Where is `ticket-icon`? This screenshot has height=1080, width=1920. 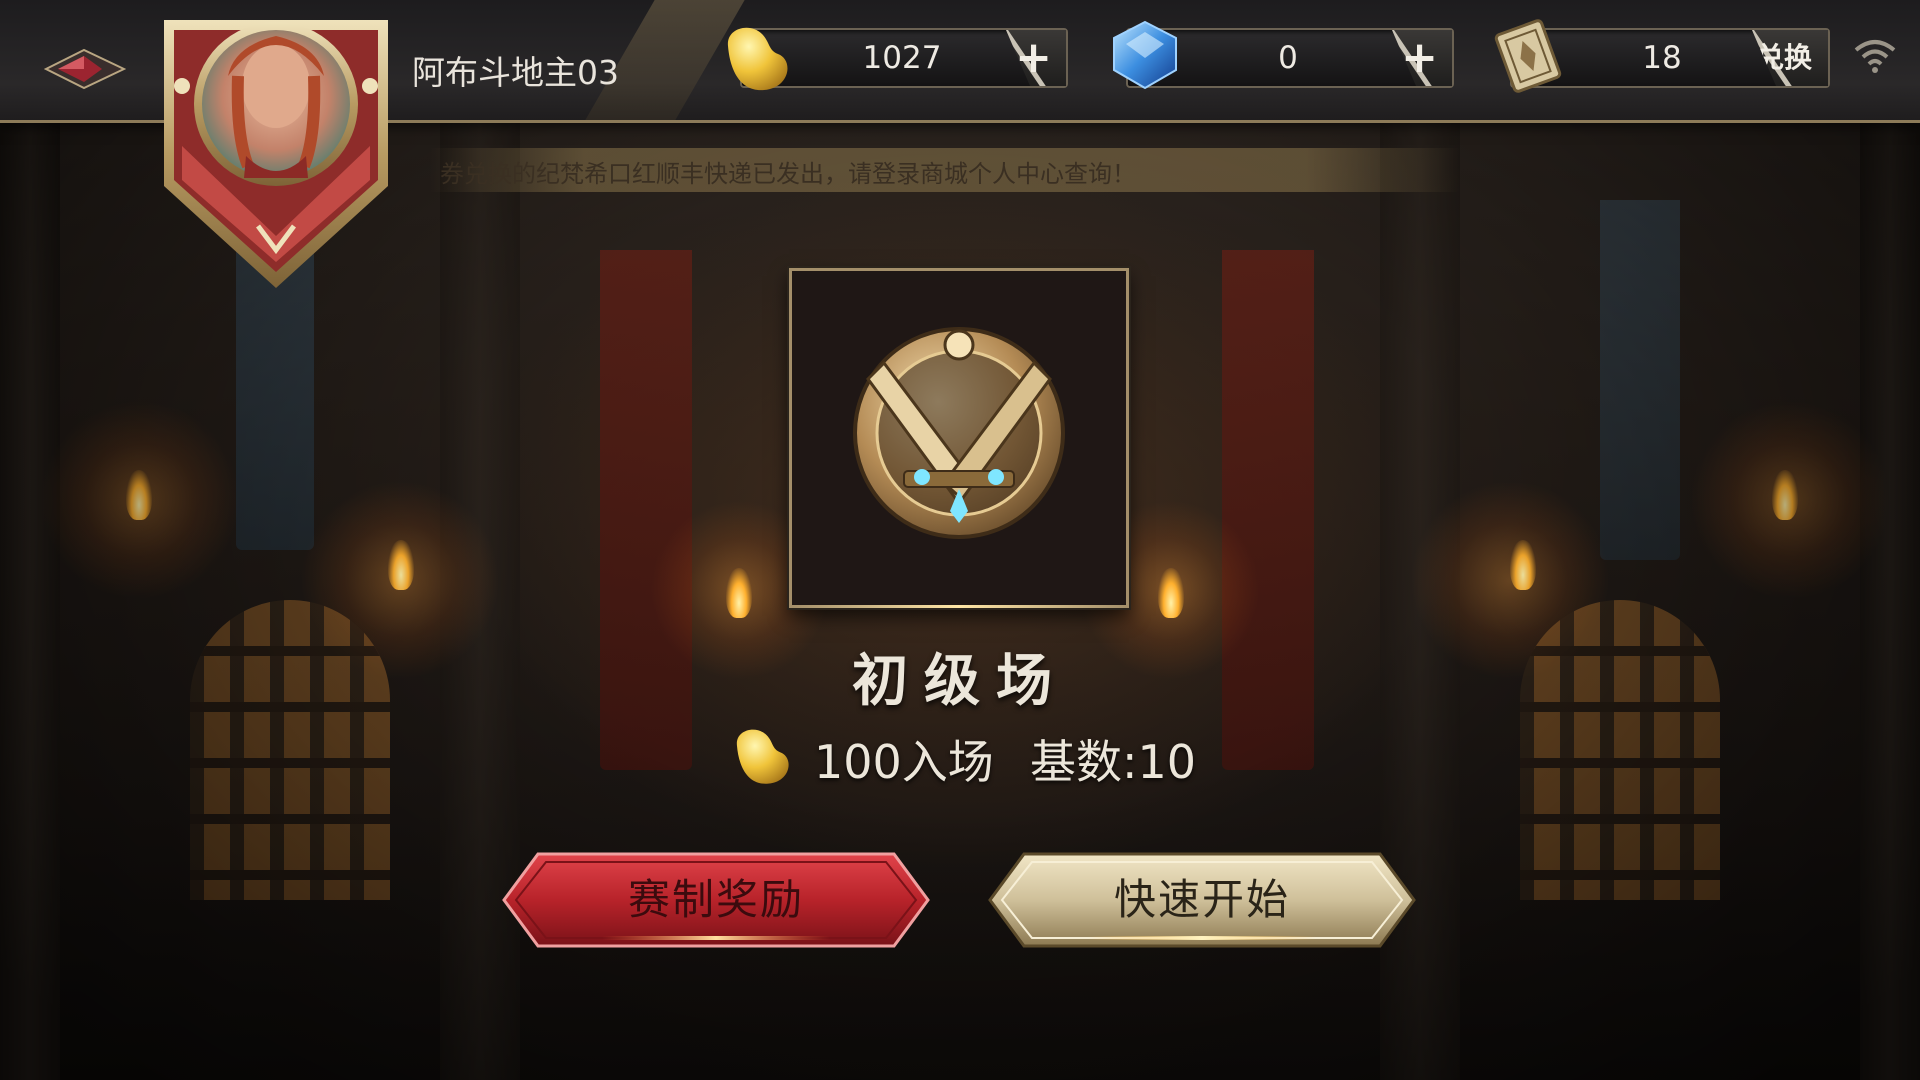
ticket-icon is located at coordinates (1528, 56).